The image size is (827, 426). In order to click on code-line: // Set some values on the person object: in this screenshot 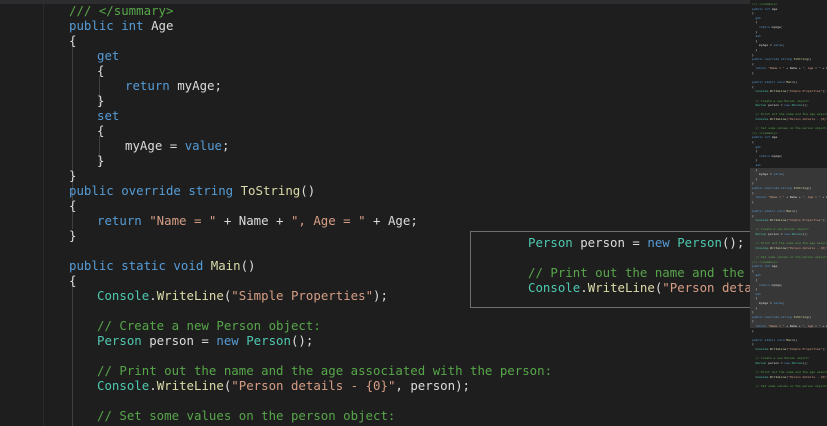, I will do `click(246, 415)`.